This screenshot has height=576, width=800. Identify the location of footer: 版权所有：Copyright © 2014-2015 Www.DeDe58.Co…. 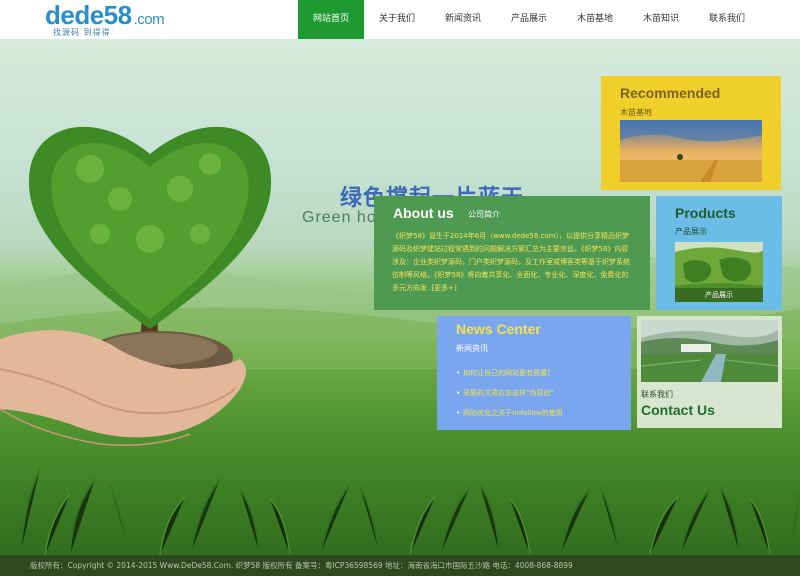
(400, 565).